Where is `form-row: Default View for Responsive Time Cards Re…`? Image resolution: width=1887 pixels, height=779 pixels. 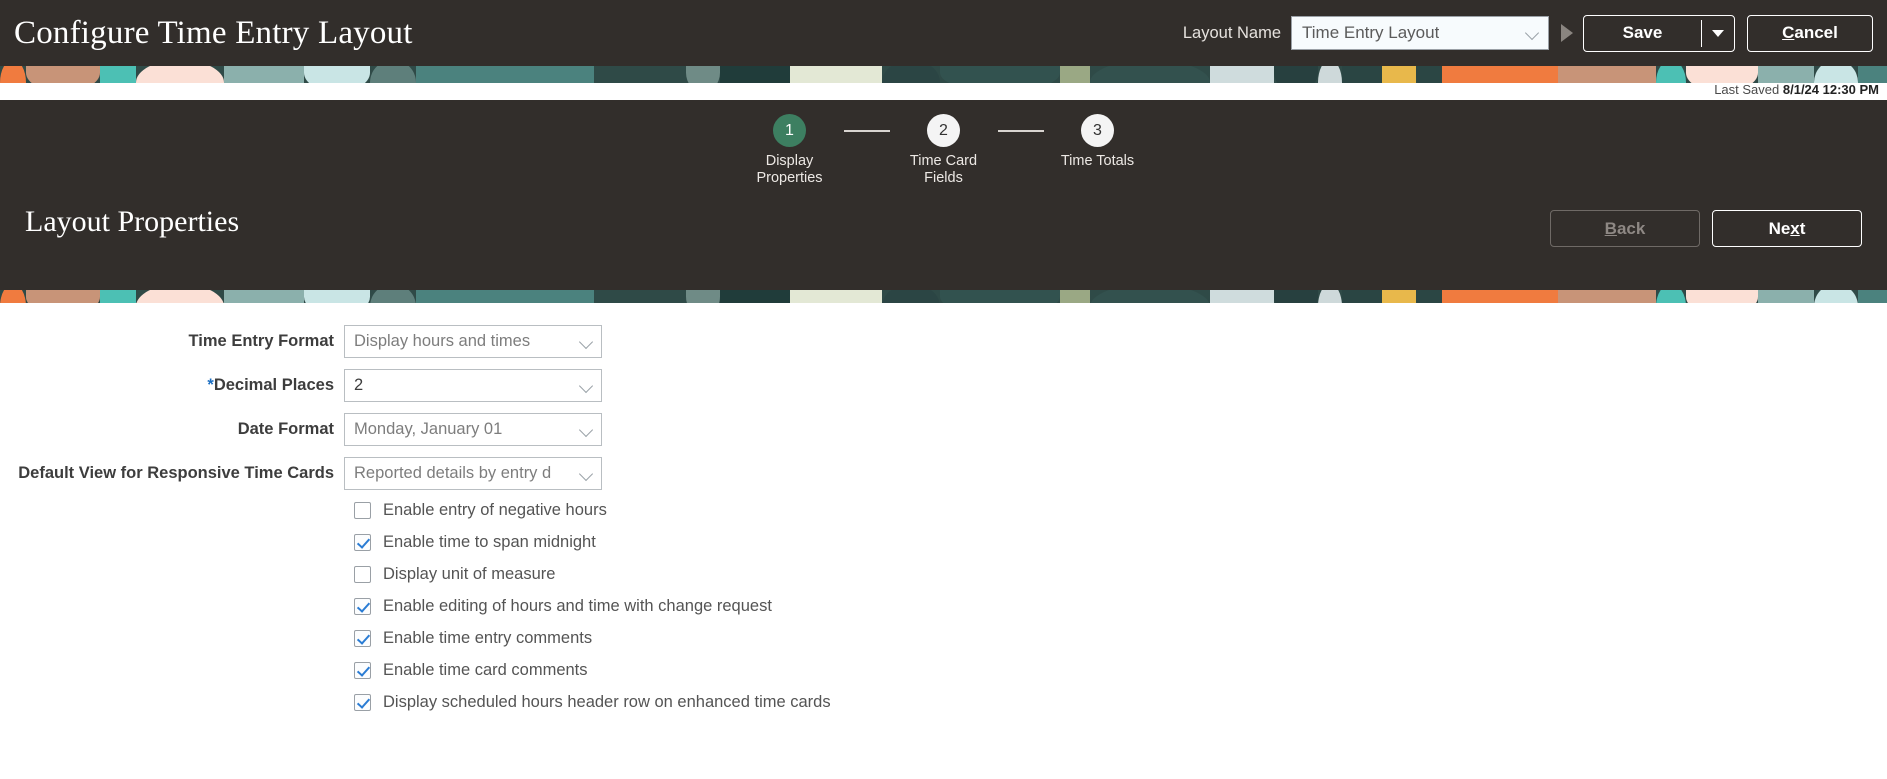 form-row: Default View for Responsive Time Cards Re… is located at coordinates (943, 473).